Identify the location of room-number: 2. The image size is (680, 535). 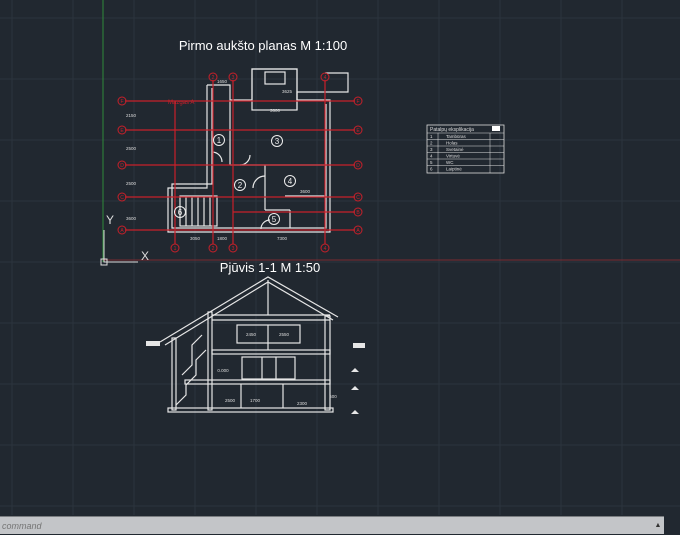
(240, 185).